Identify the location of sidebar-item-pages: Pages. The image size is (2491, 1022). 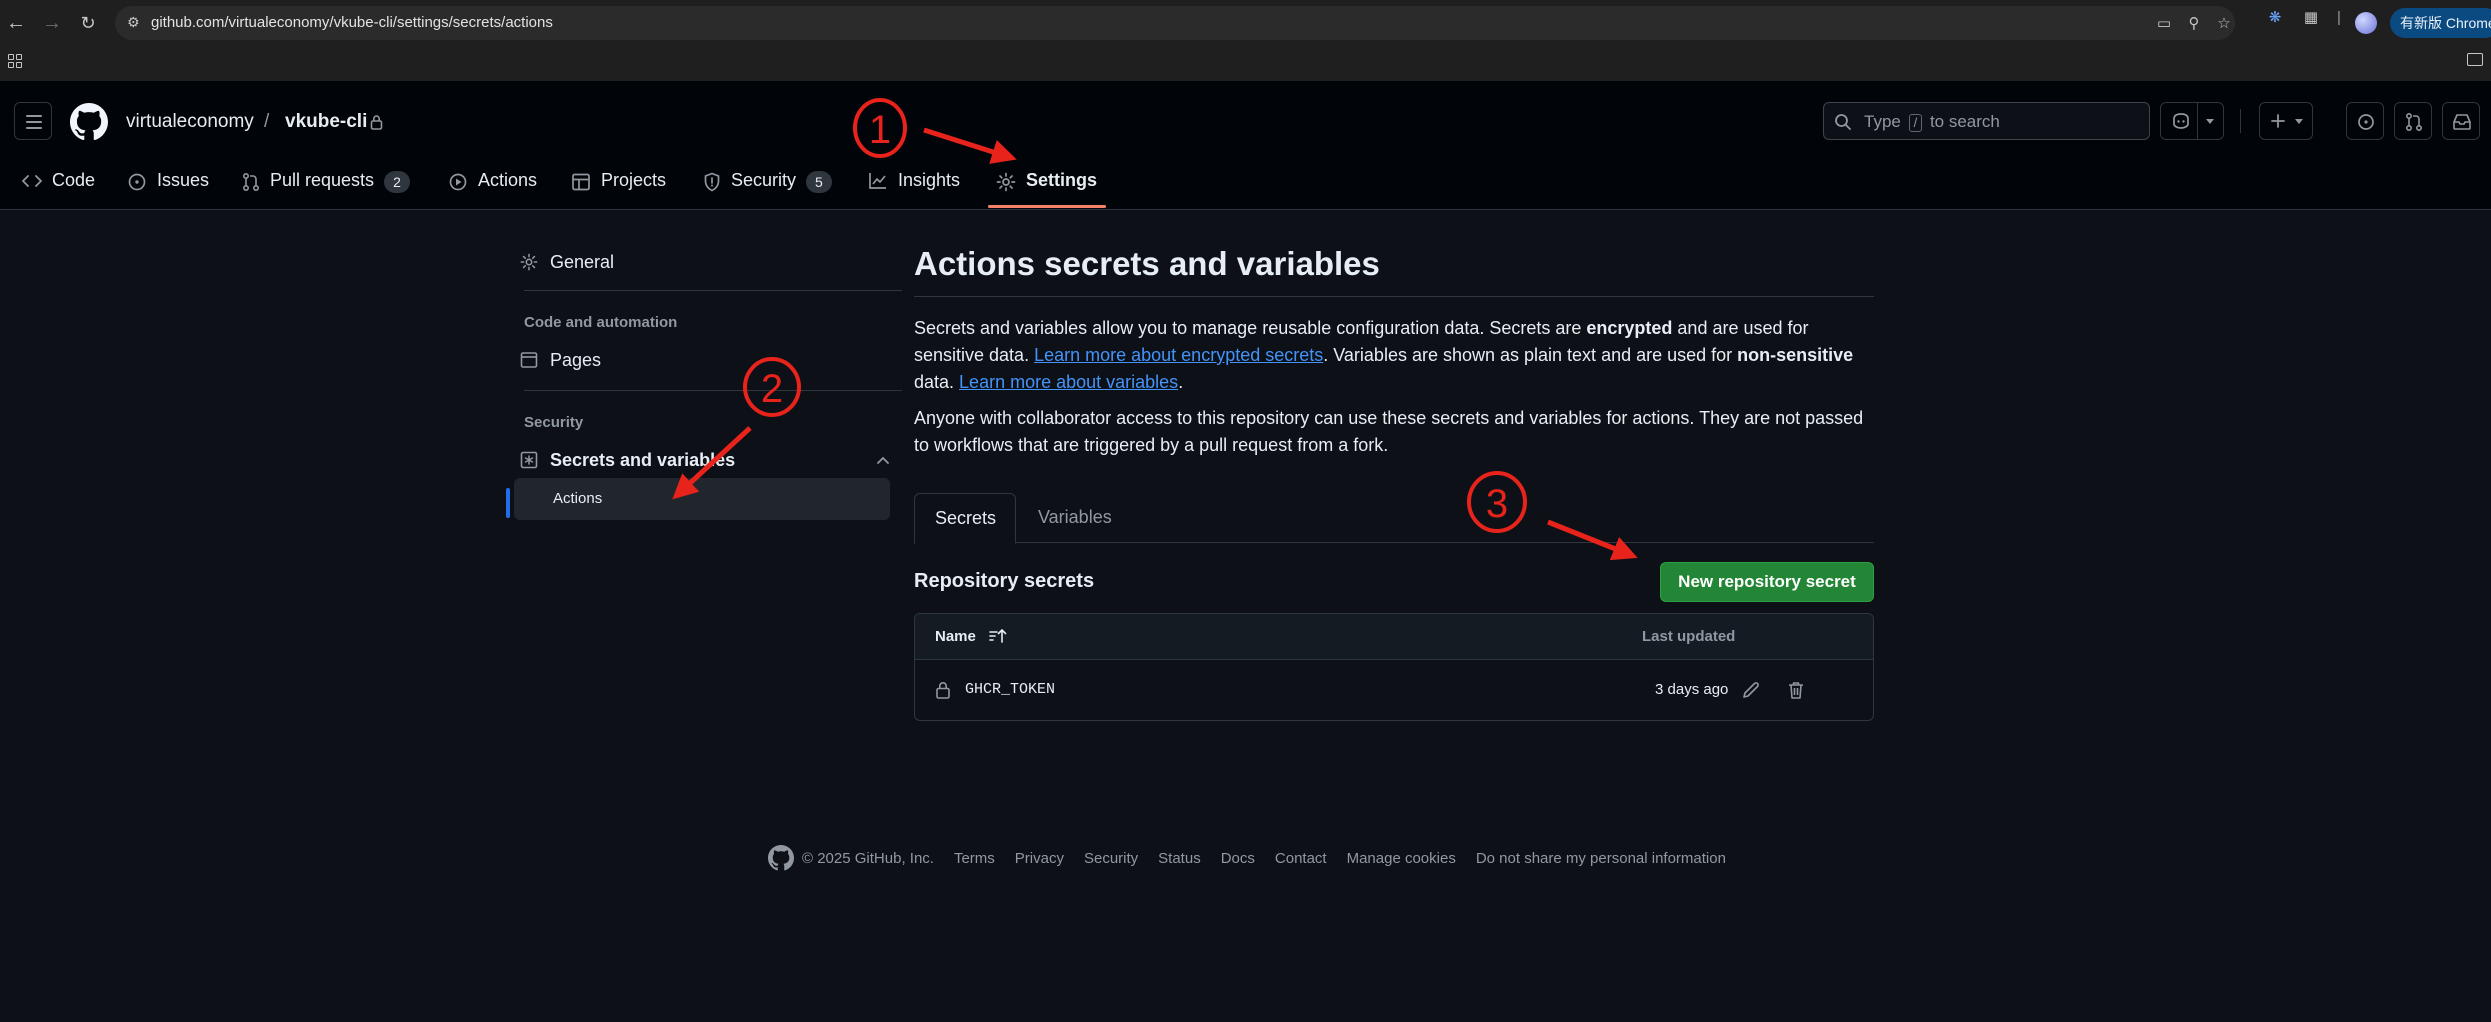
(560, 360).